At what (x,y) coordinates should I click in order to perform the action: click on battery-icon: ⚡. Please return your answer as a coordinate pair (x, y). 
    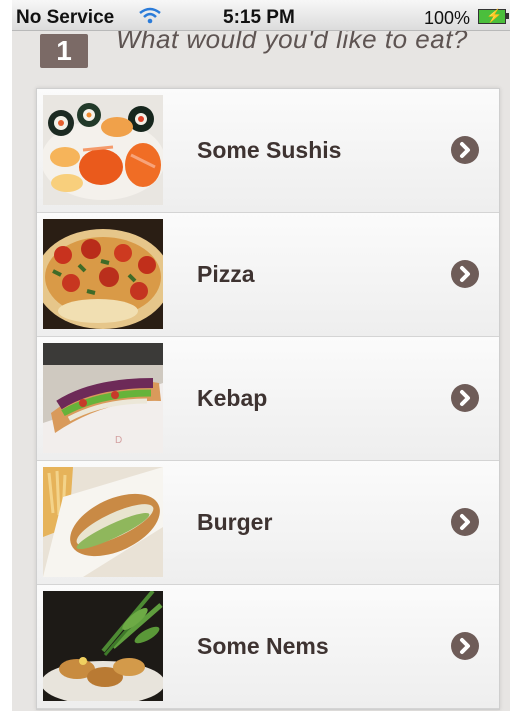
    Looking at the image, I should click on (493, 16).